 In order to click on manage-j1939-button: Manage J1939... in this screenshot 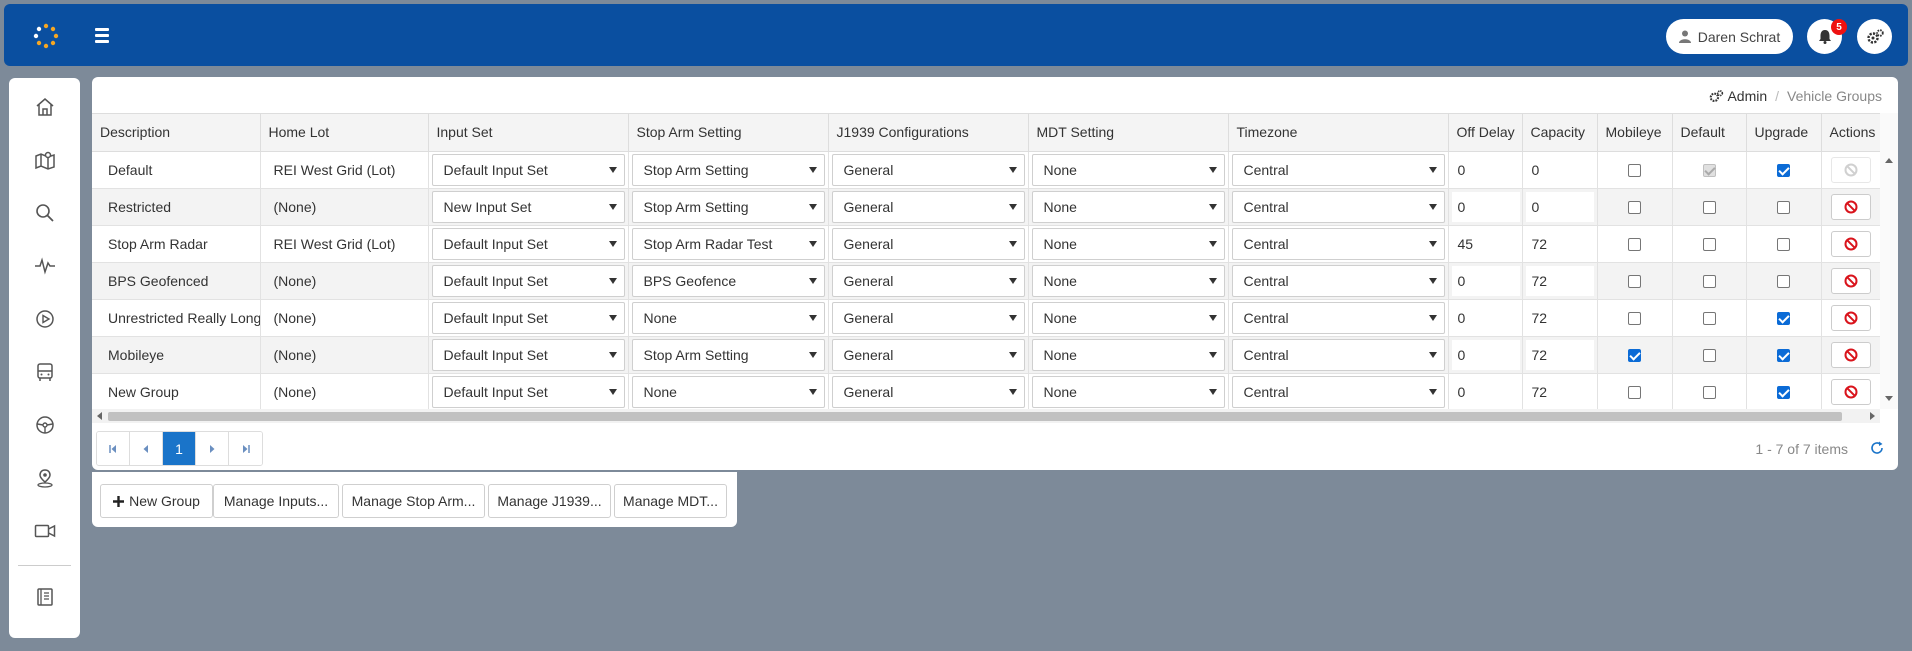, I will do `click(549, 501)`.